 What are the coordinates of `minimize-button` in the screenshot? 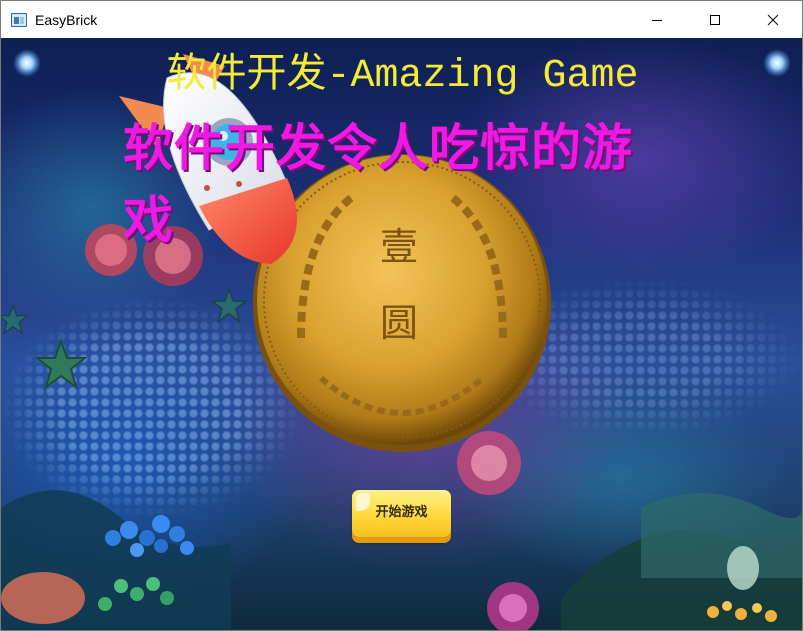 It's located at (657, 19).